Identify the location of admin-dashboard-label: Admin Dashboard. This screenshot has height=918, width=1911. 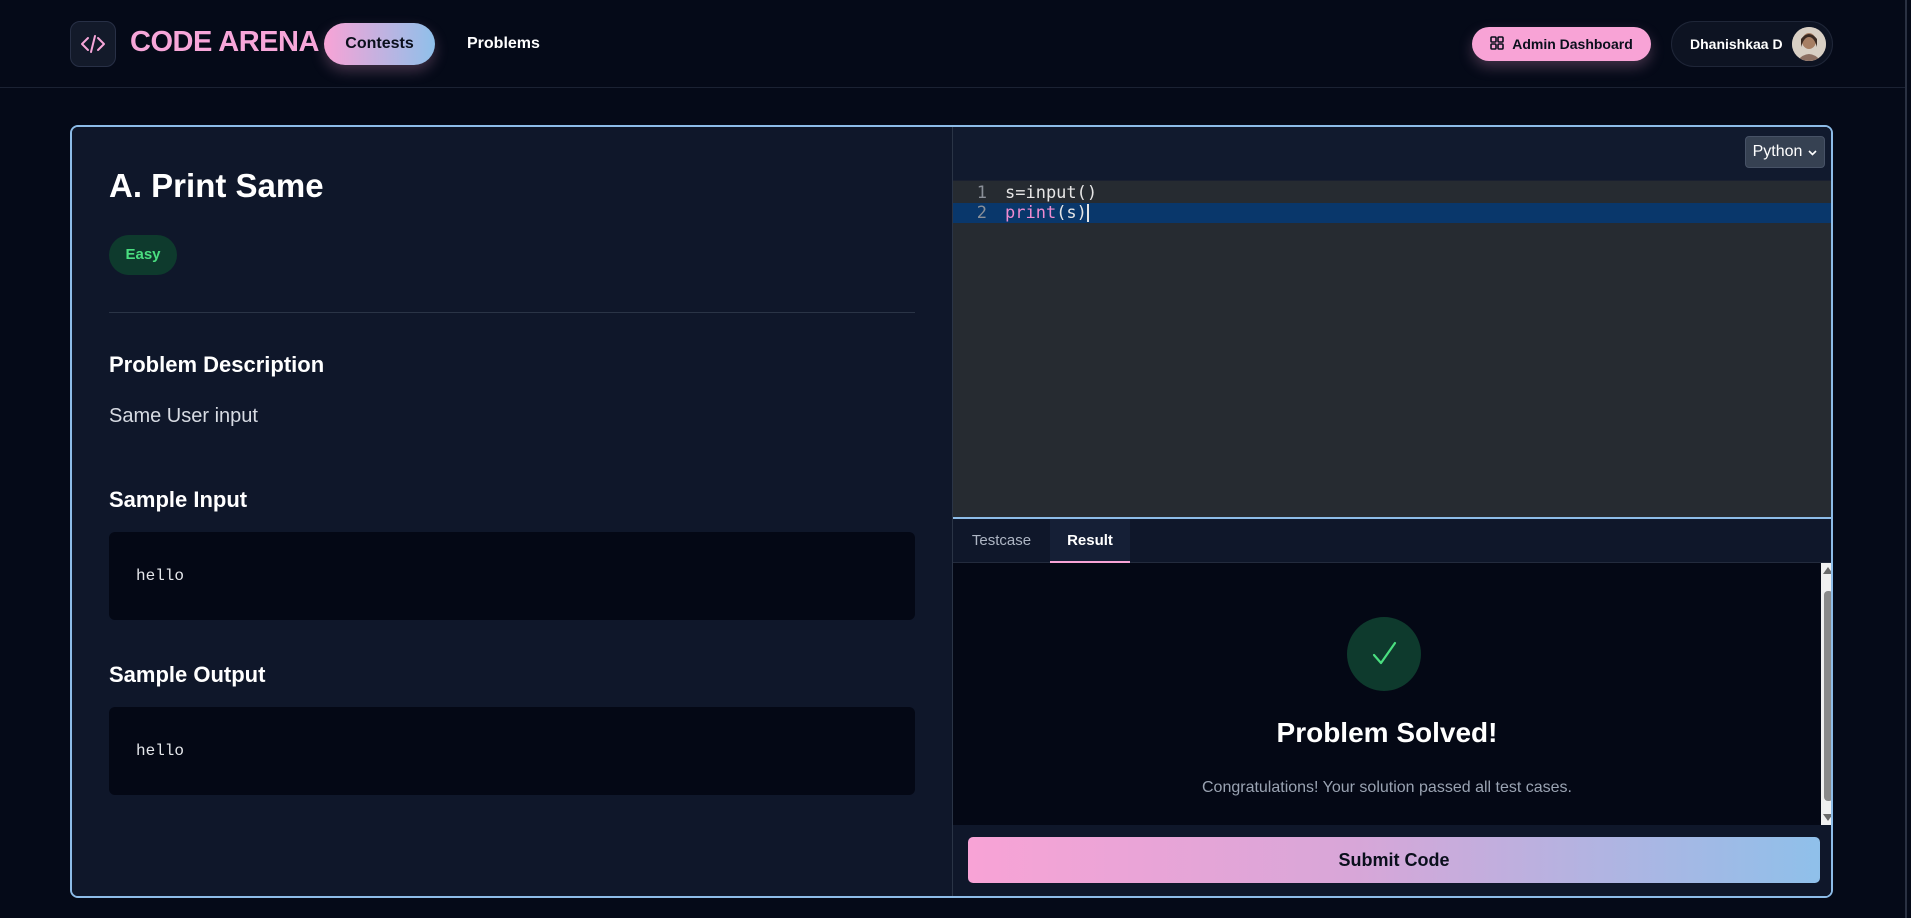
(1572, 44).